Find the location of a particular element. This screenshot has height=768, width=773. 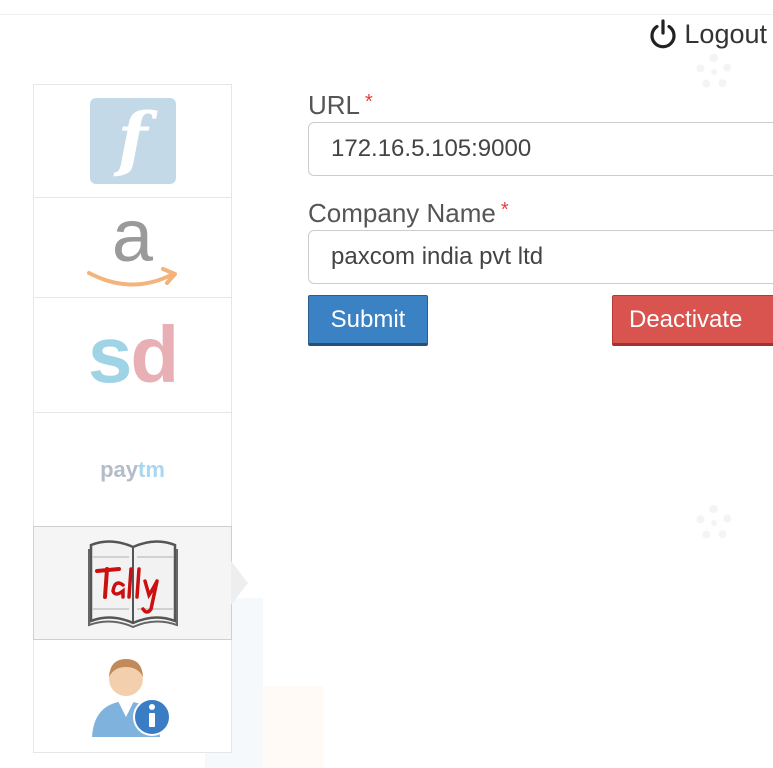

sidebar-item-user-info is located at coordinates (132, 696).